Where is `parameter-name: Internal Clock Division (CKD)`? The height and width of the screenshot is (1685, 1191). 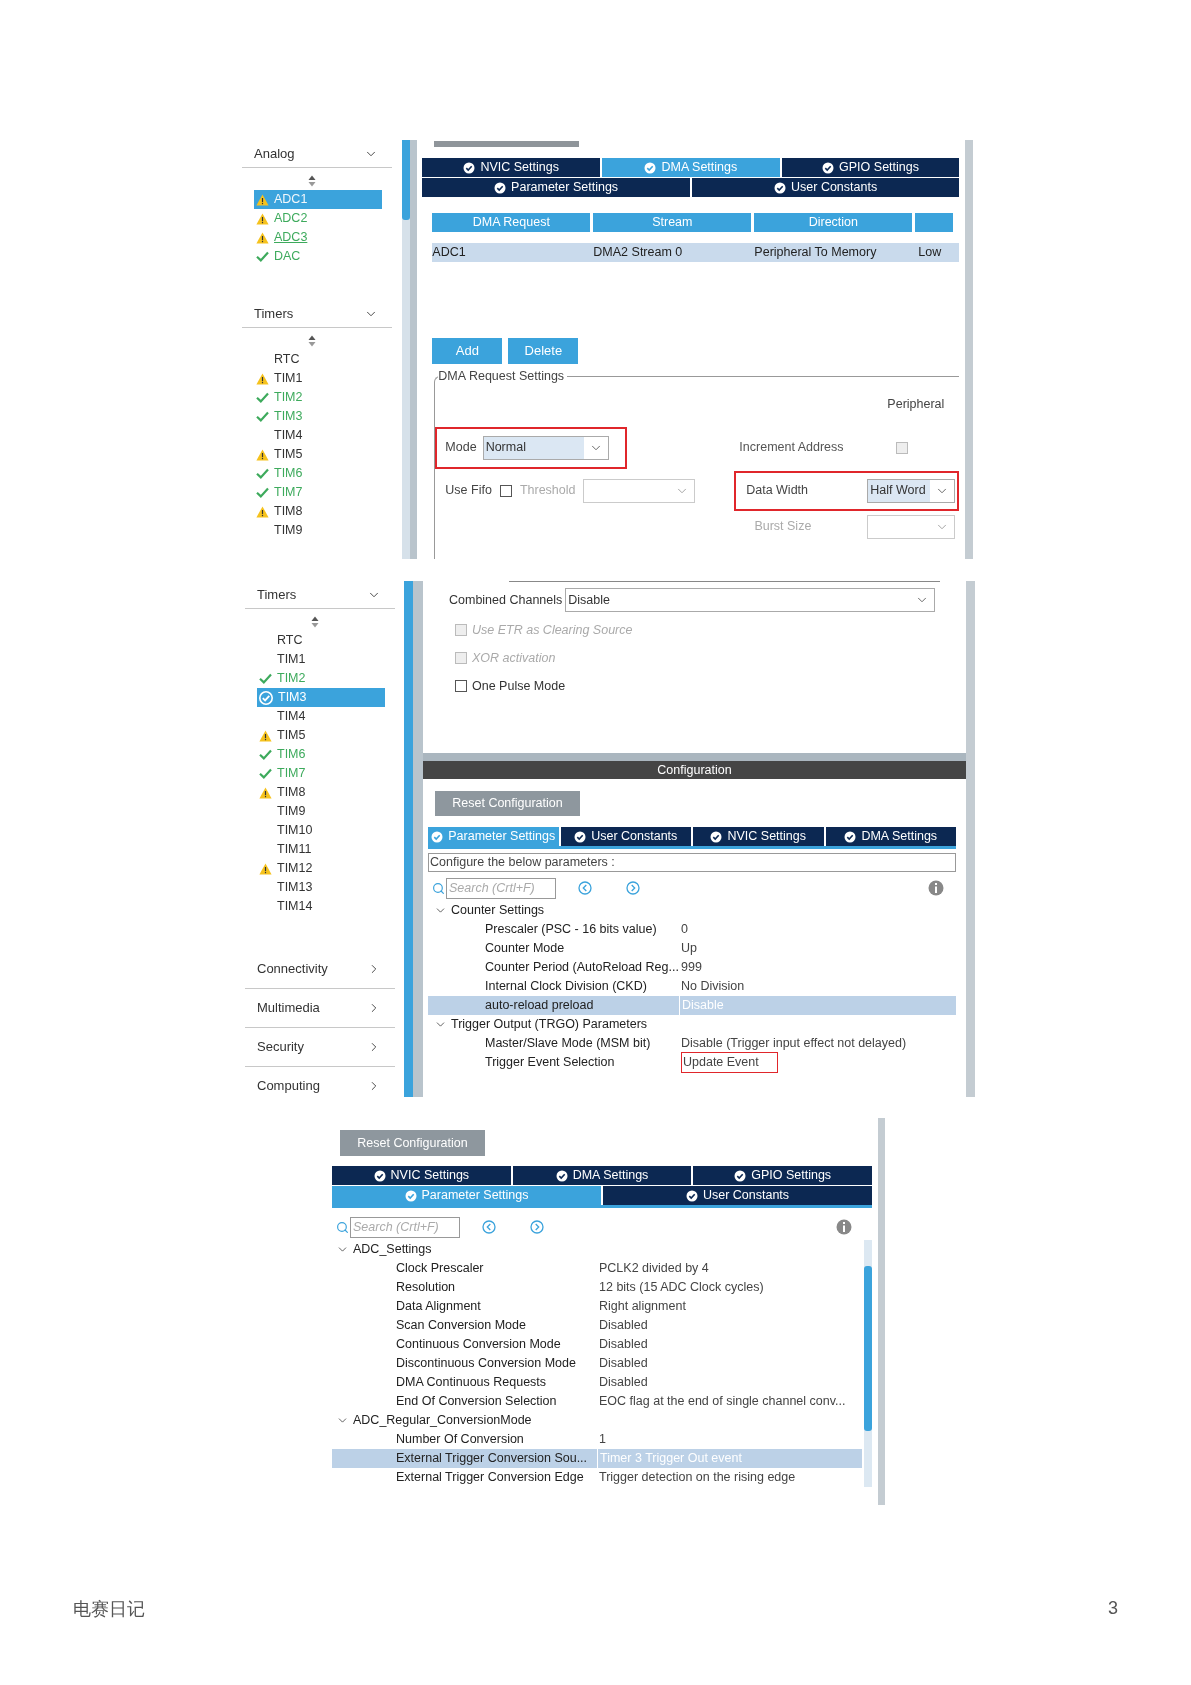
parameter-name: Internal Clock Division (CKD) is located at coordinates (566, 987).